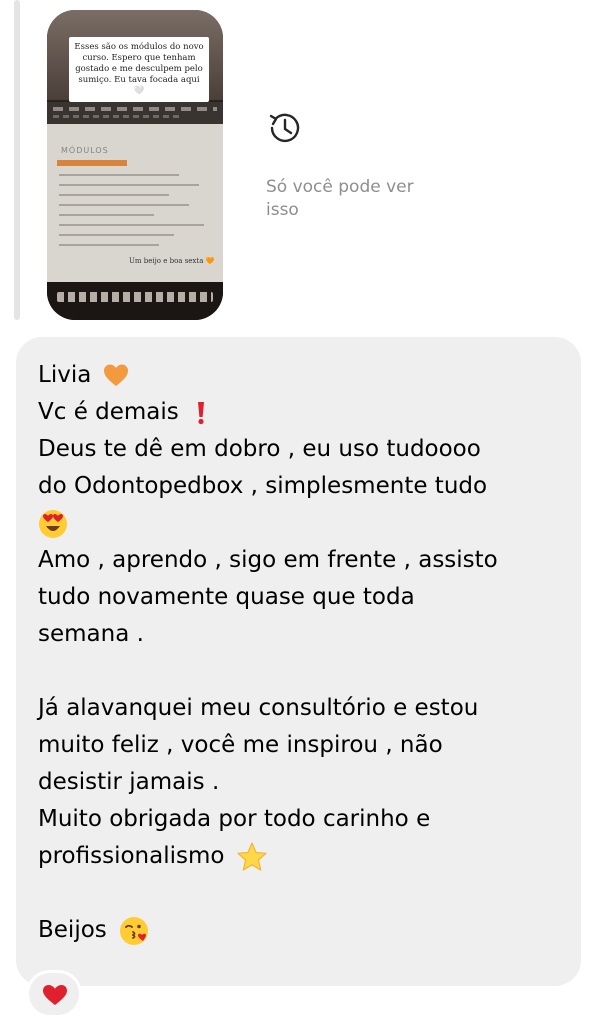 The image size is (589, 1024). Describe the element at coordinates (258, 708) in the screenshot. I see `message-line: Já alavanquei meu consultório e estou` at that location.